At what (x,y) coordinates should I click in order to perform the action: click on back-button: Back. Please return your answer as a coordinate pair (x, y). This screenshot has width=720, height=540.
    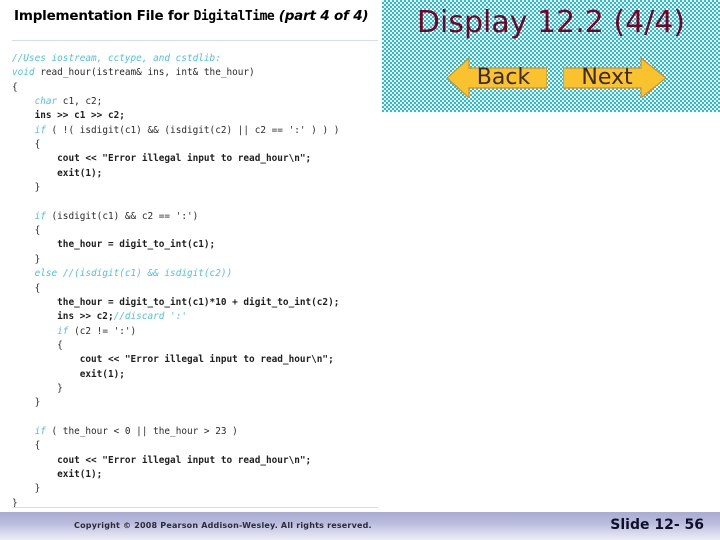
    Looking at the image, I should click on (497, 78).